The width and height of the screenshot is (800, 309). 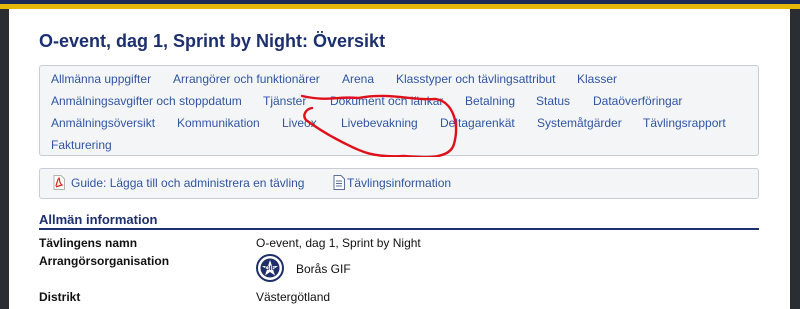 I want to click on district-label: Distrikt, so click(x=60, y=297).